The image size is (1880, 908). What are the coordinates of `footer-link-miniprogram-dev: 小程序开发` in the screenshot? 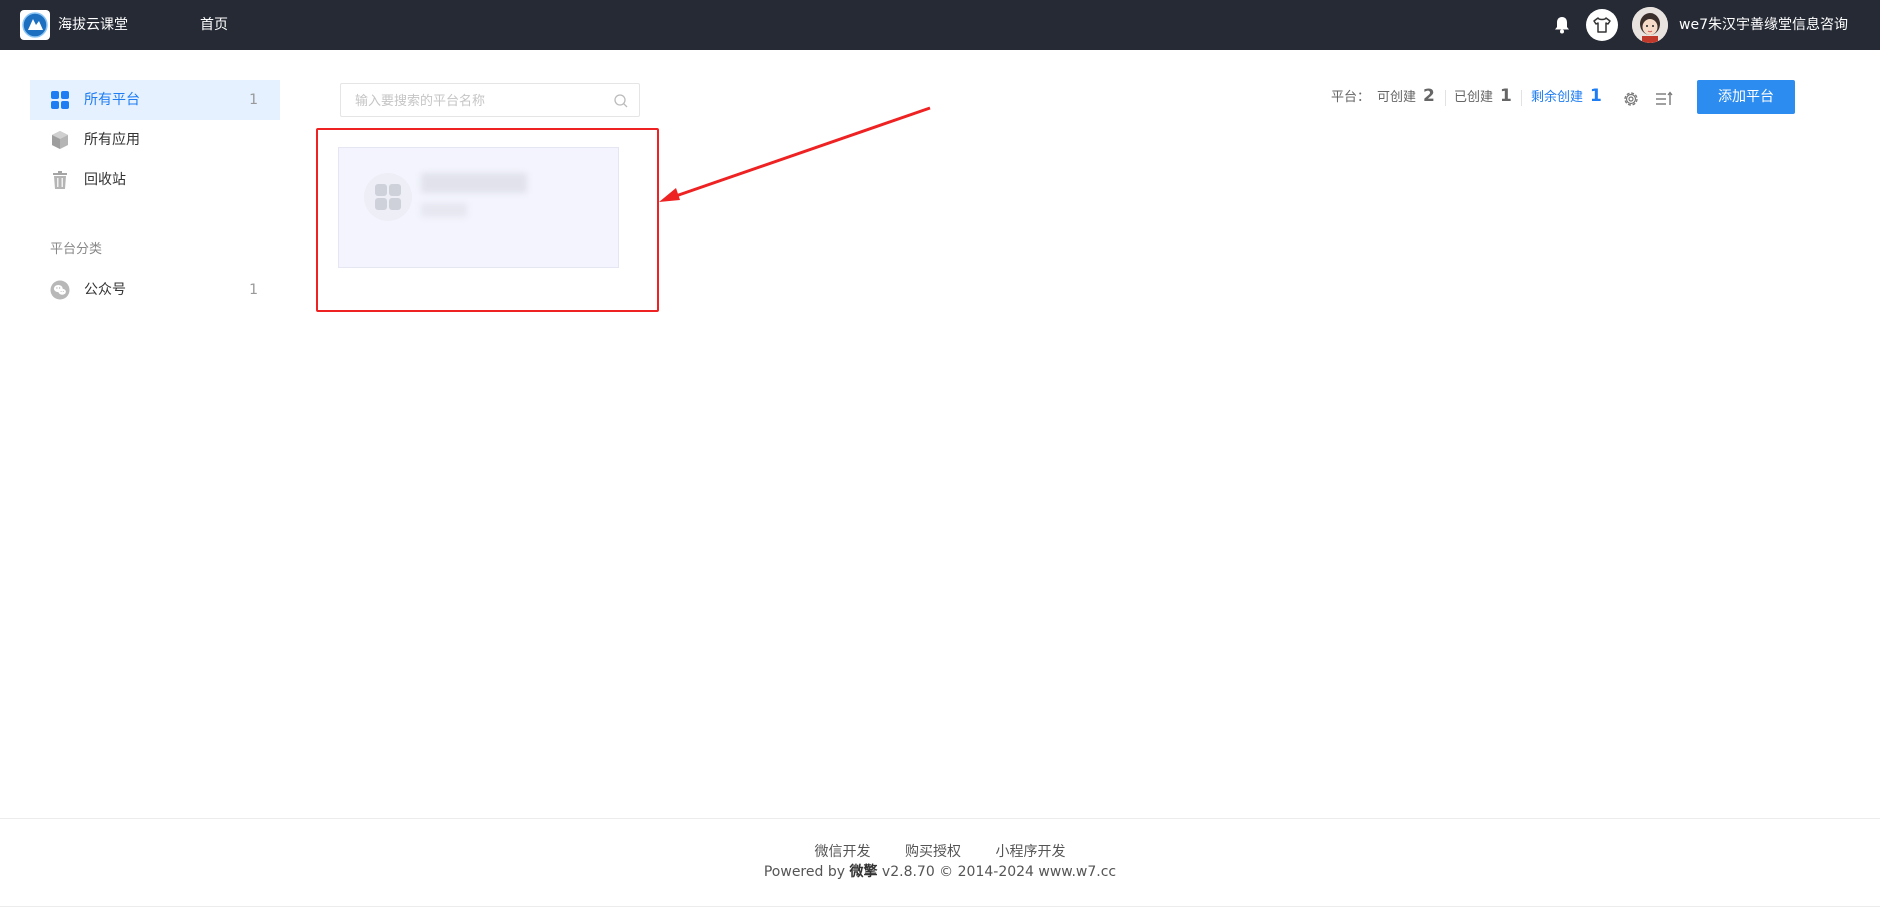 It's located at (1030, 852).